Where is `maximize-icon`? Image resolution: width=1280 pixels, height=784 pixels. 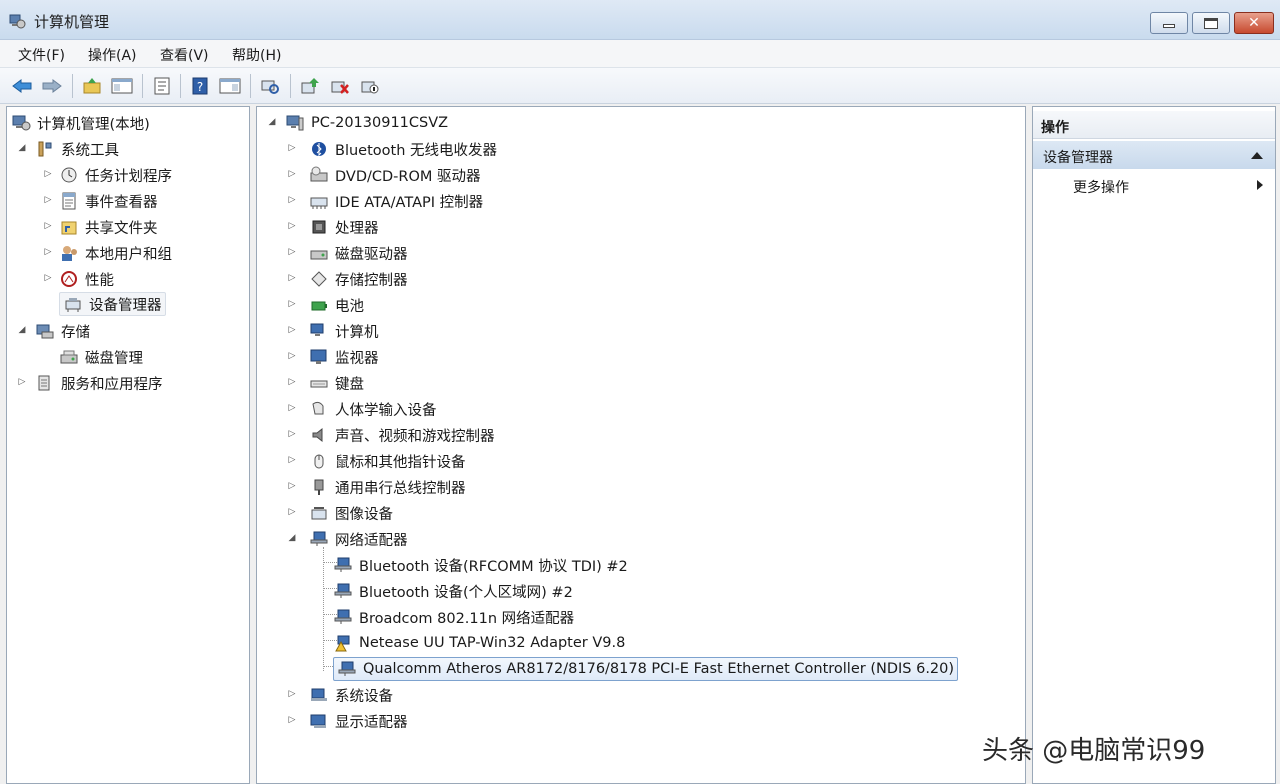
maximize-icon is located at coordinates (1211, 23).